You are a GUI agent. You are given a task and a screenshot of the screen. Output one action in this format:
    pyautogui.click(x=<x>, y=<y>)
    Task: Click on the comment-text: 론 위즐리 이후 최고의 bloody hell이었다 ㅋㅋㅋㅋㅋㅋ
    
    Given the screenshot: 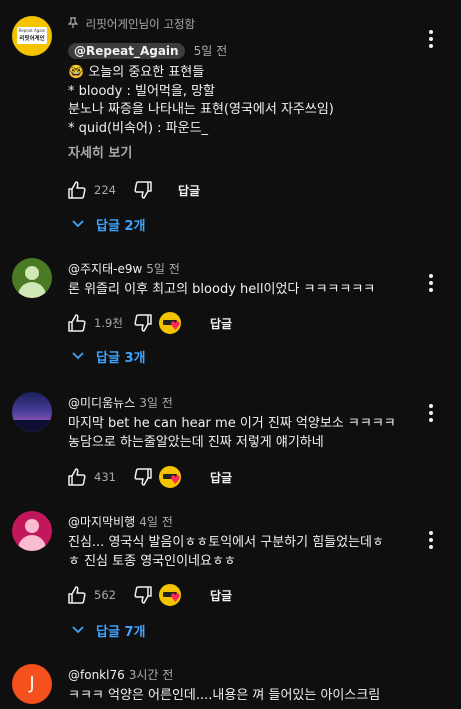 What is the action you would take?
    pyautogui.click(x=244, y=290)
    